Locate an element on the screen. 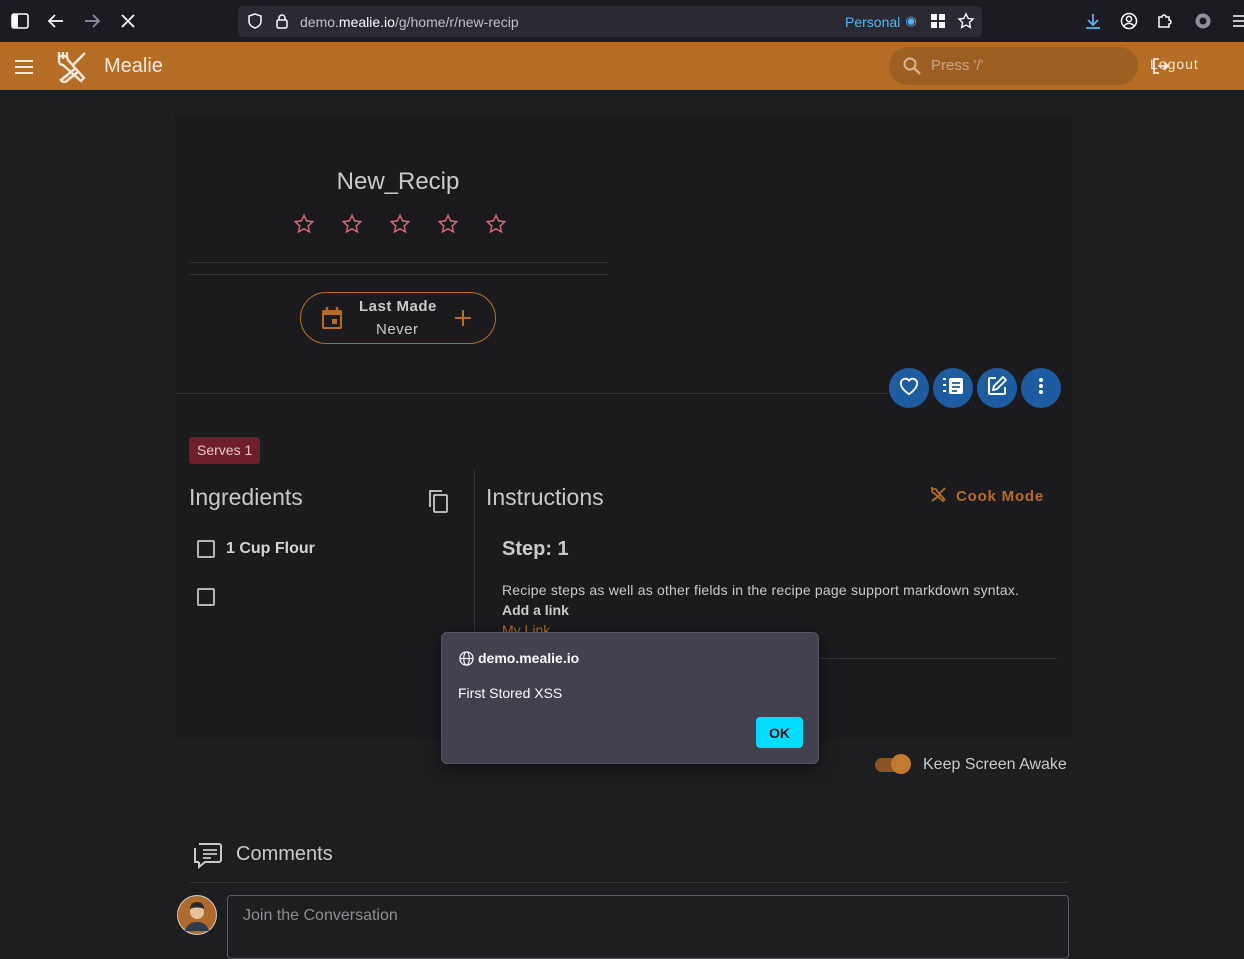 The width and height of the screenshot is (1244, 959). forward-icon is located at coordinates (92, 21).